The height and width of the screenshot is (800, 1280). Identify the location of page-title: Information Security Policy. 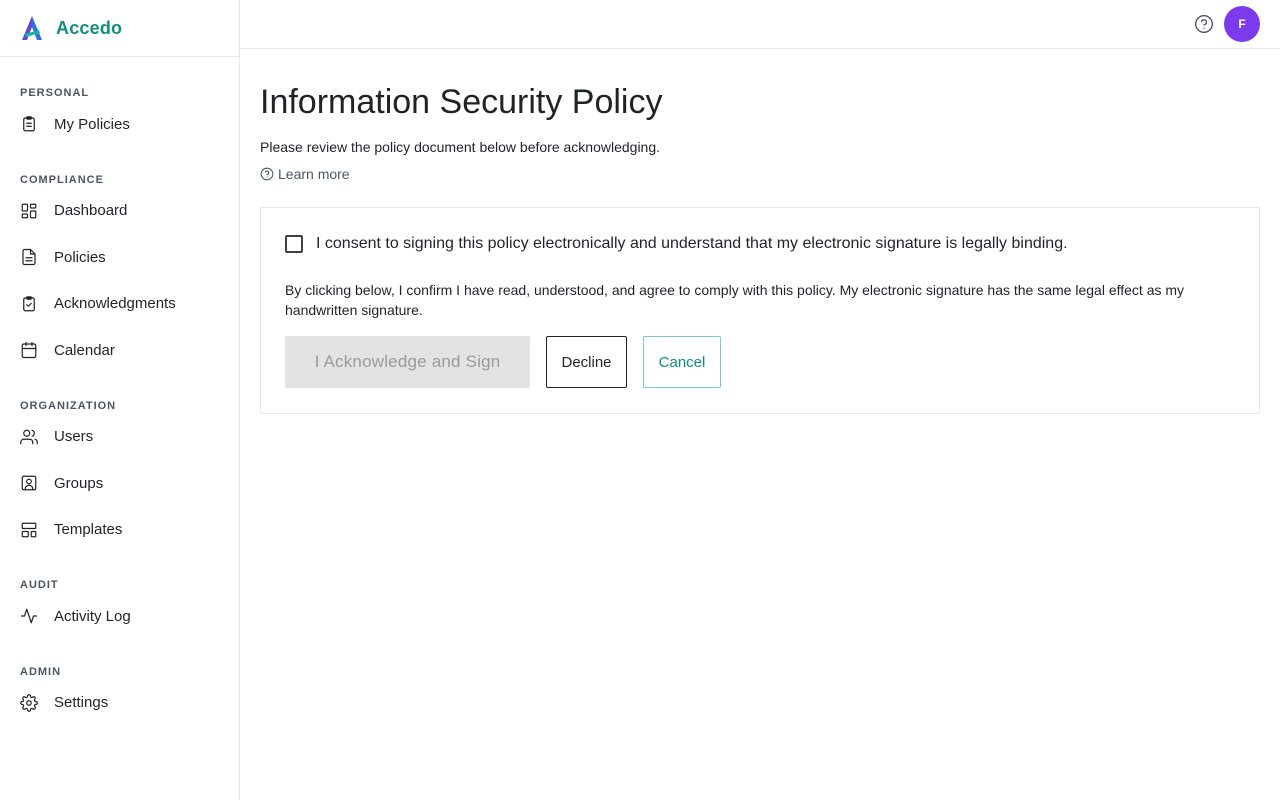
(461, 102).